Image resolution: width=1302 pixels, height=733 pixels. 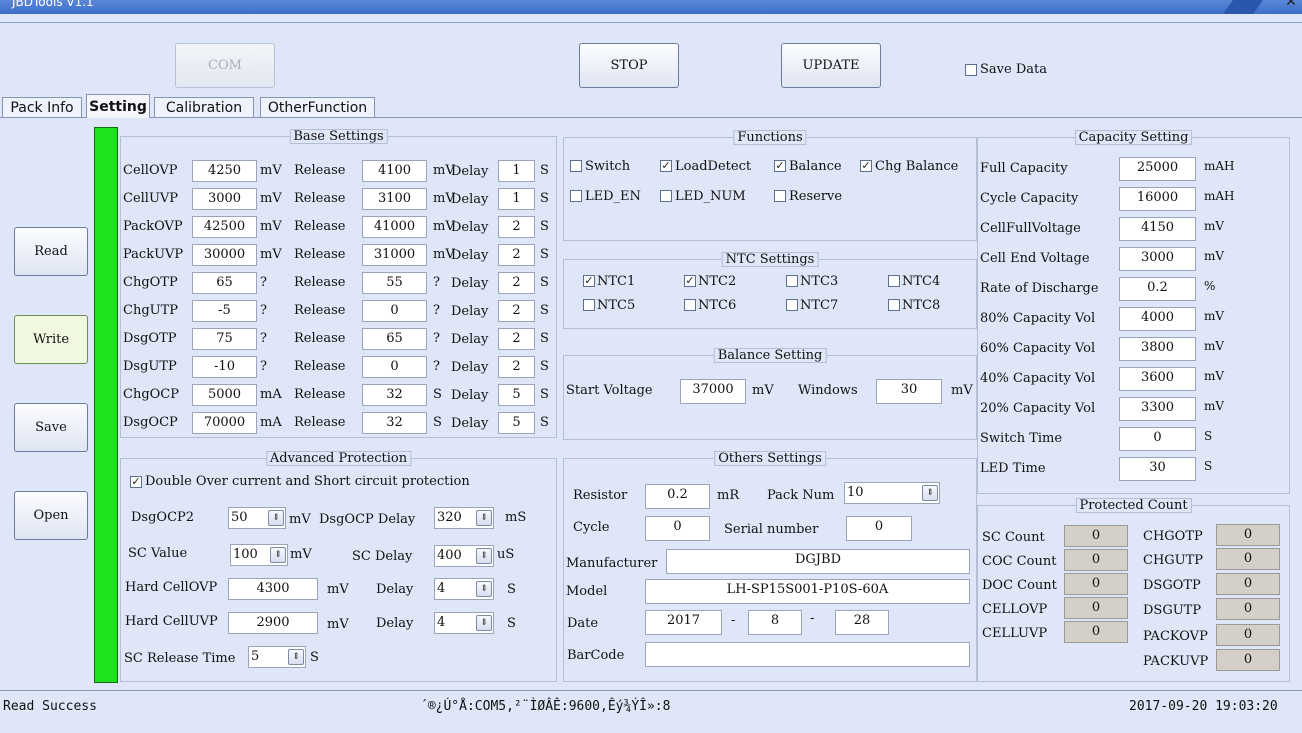 What do you see at coordinates (1291, 7) in the screenshot?
I see `close-icon: ✕` at bounding box center [1291, 7].